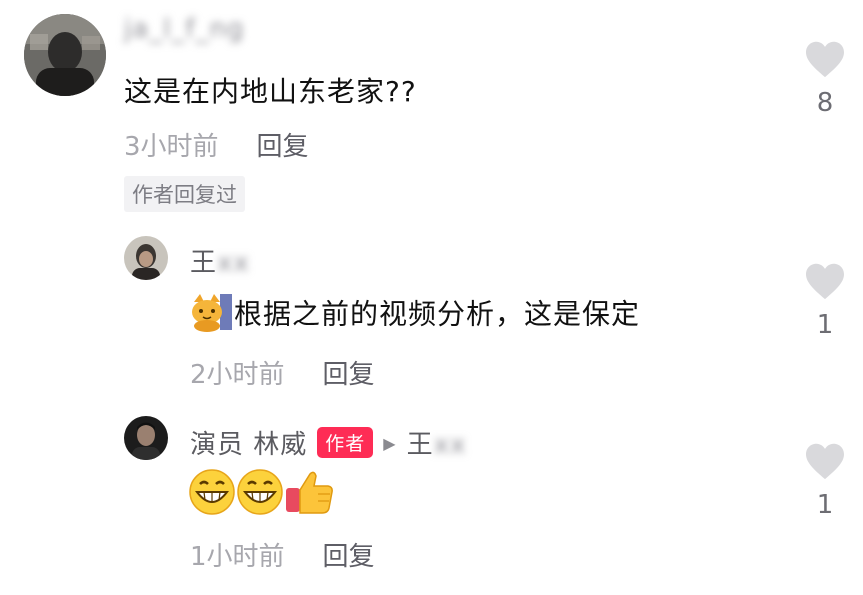 Image resolution: width=863 pixels, height=595 pixels. I want to click on like-count: 8, so click(825, 103).